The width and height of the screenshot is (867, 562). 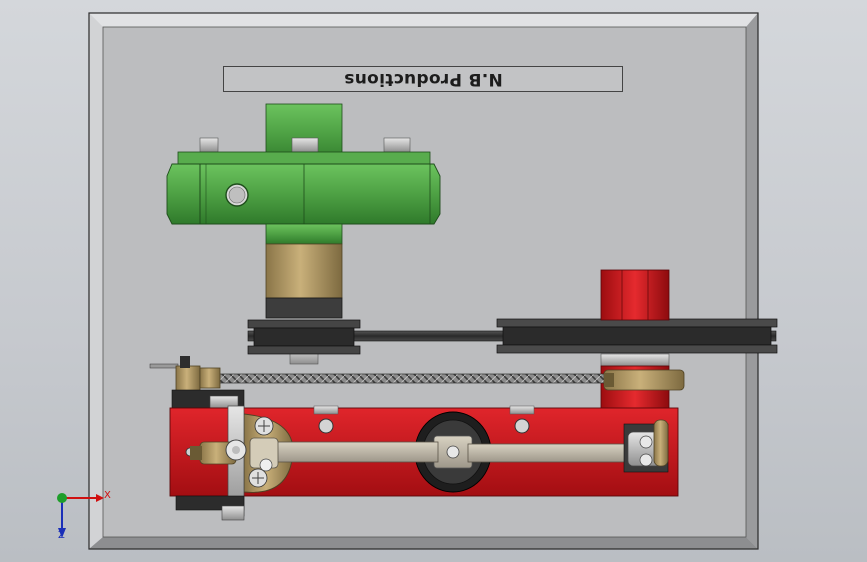 I want to click on title-plate: N.B Productions, so click(x=423, y=79).